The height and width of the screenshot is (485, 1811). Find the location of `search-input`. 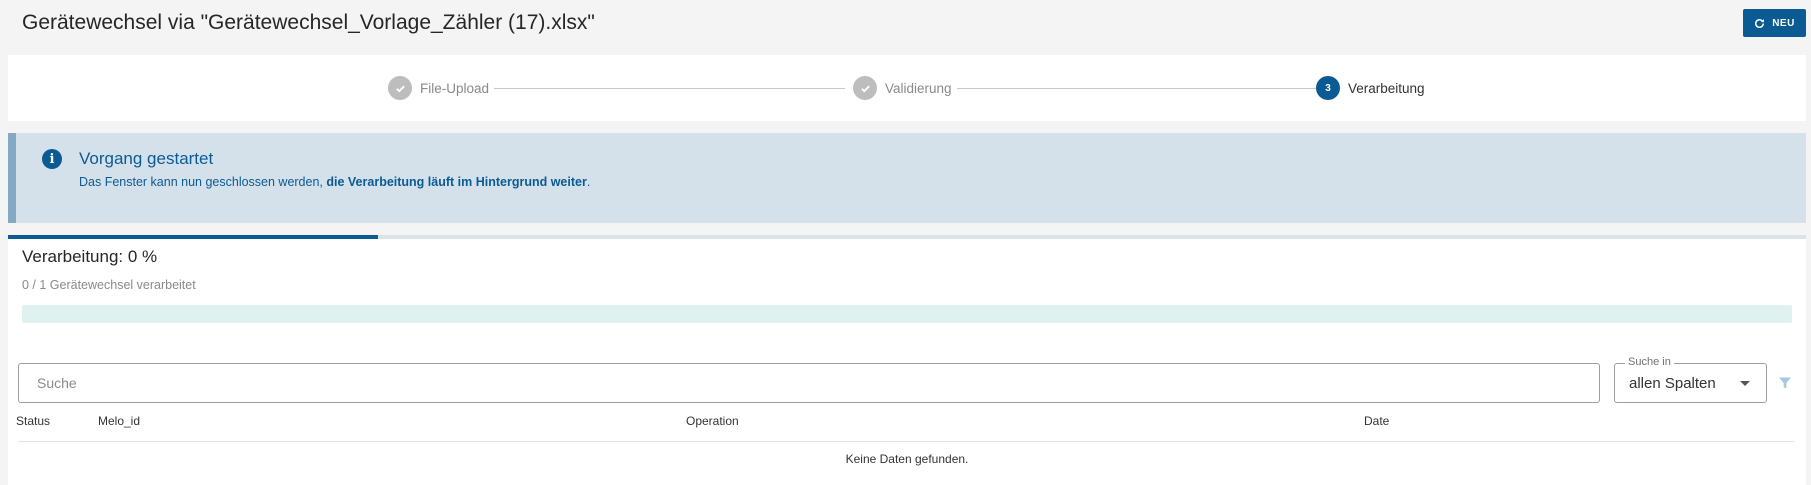

search-input is located at coordinates (809, 383).